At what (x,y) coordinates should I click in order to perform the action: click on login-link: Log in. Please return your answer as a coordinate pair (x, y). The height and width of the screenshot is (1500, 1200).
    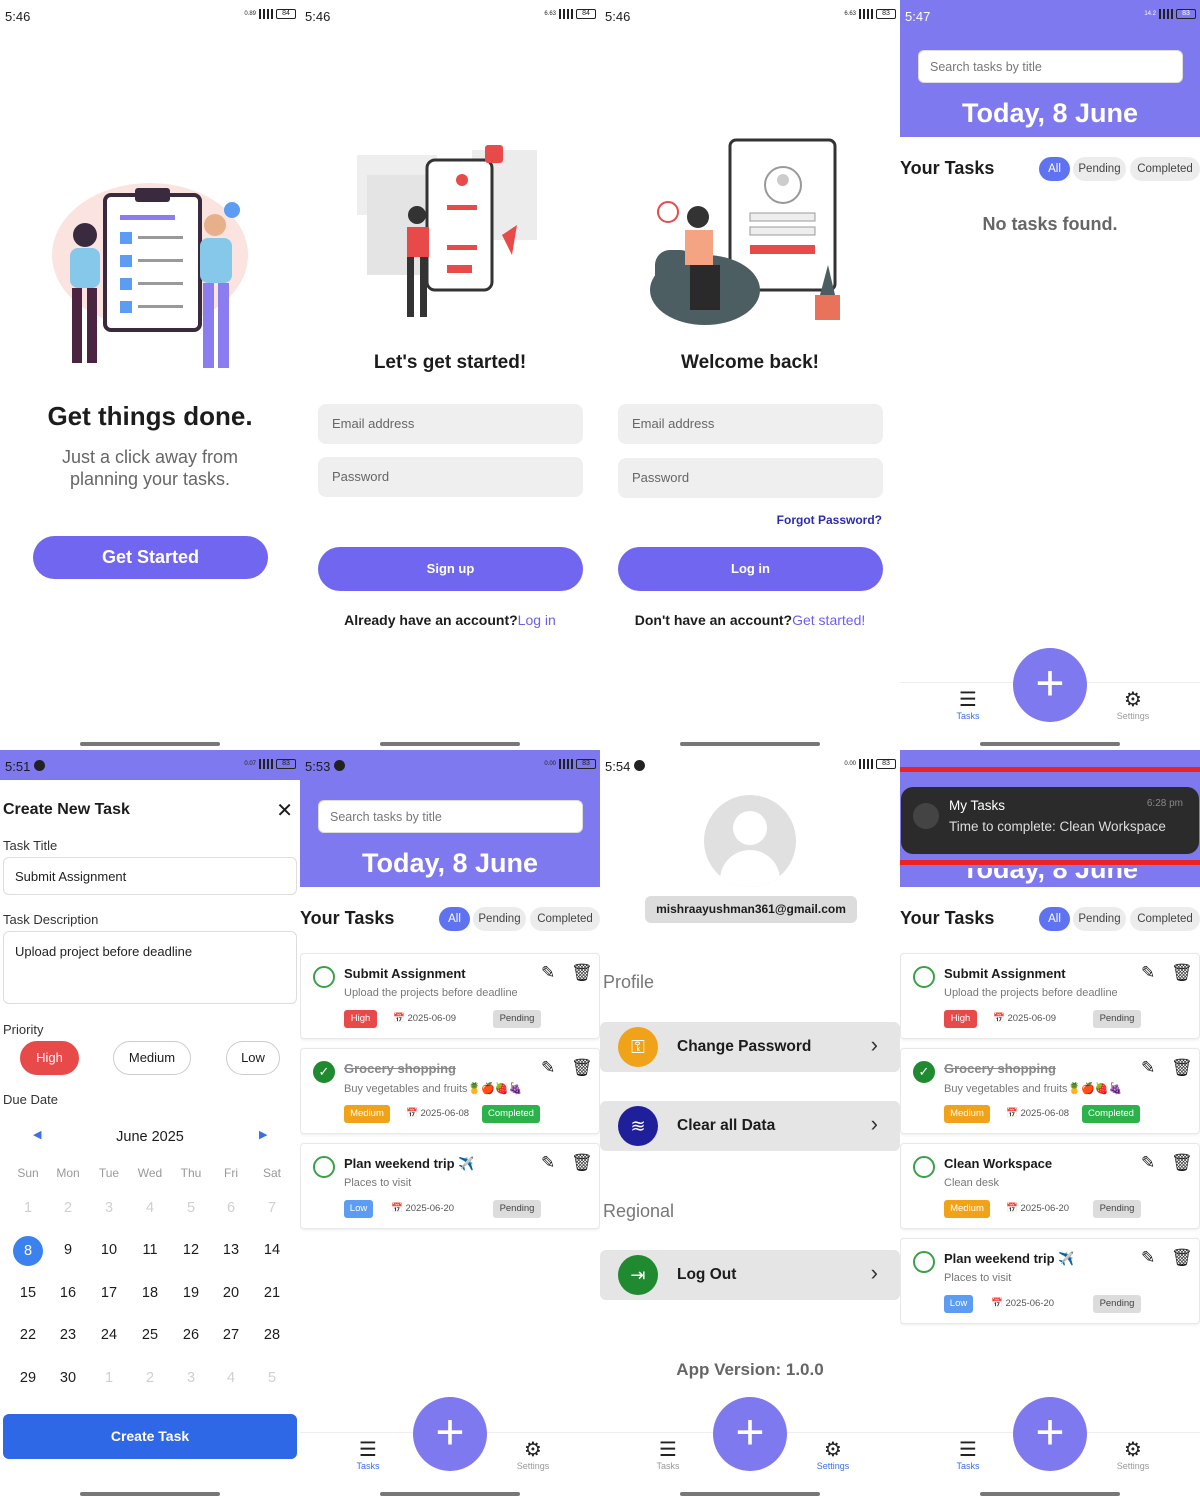
    Looking at the image, I should click on (537, 620).